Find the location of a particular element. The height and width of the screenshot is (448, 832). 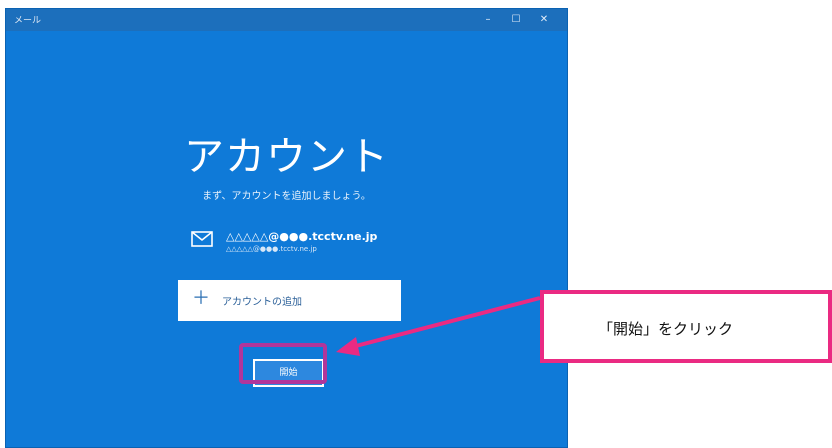

instruction-callout: 「開始」をクリック is located at coordinates (686, 326).